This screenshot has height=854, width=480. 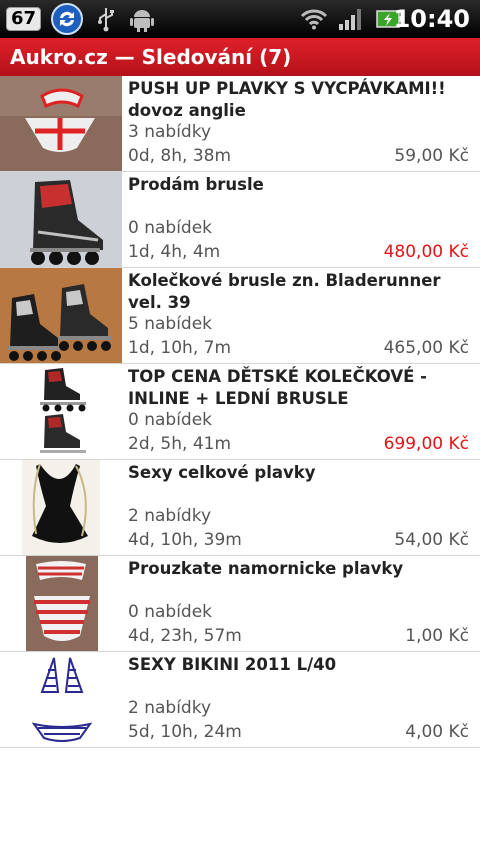 What do you see at coordinates (240, 19) in the screenshot?
I see `status-bar: 67 10:40` at bounding box center [240, 19].